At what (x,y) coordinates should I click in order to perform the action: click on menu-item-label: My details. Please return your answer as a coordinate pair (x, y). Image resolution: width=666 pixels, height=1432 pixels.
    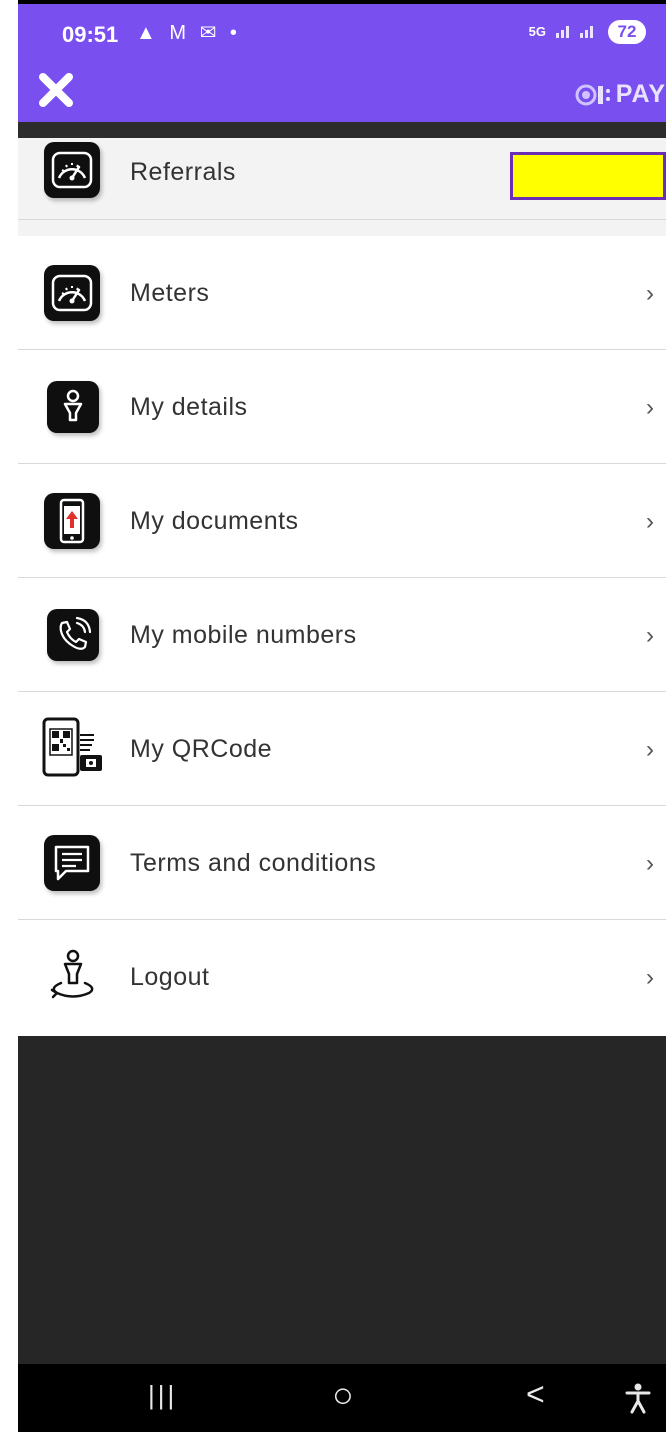
    Looking at the image, I should click on (189, 407).